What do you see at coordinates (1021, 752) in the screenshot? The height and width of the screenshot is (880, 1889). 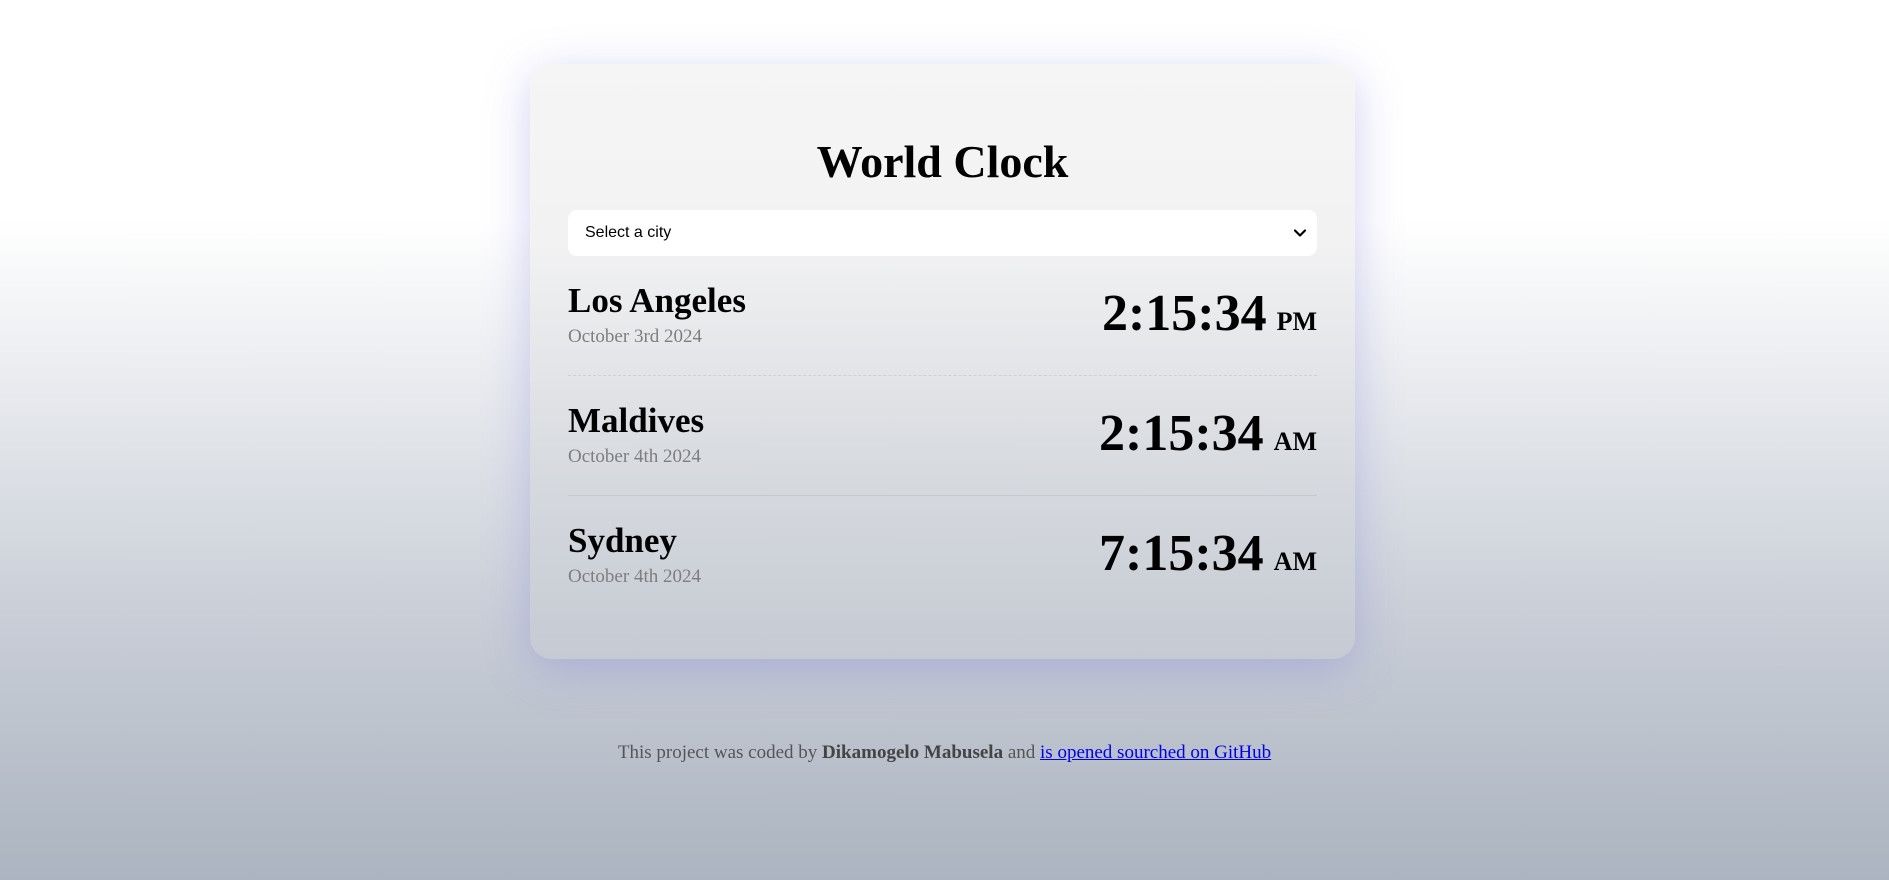 I see `footer-joiner: and` at bounding box center [1021, 752].